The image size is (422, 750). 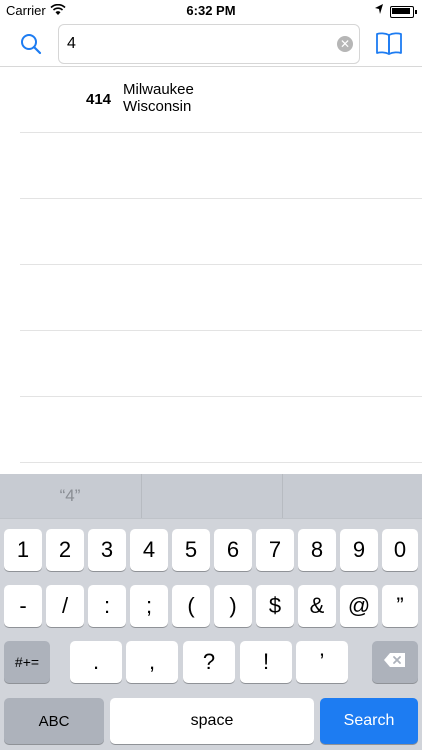 I want to click on key-at: @, so click(x=359, y=606).